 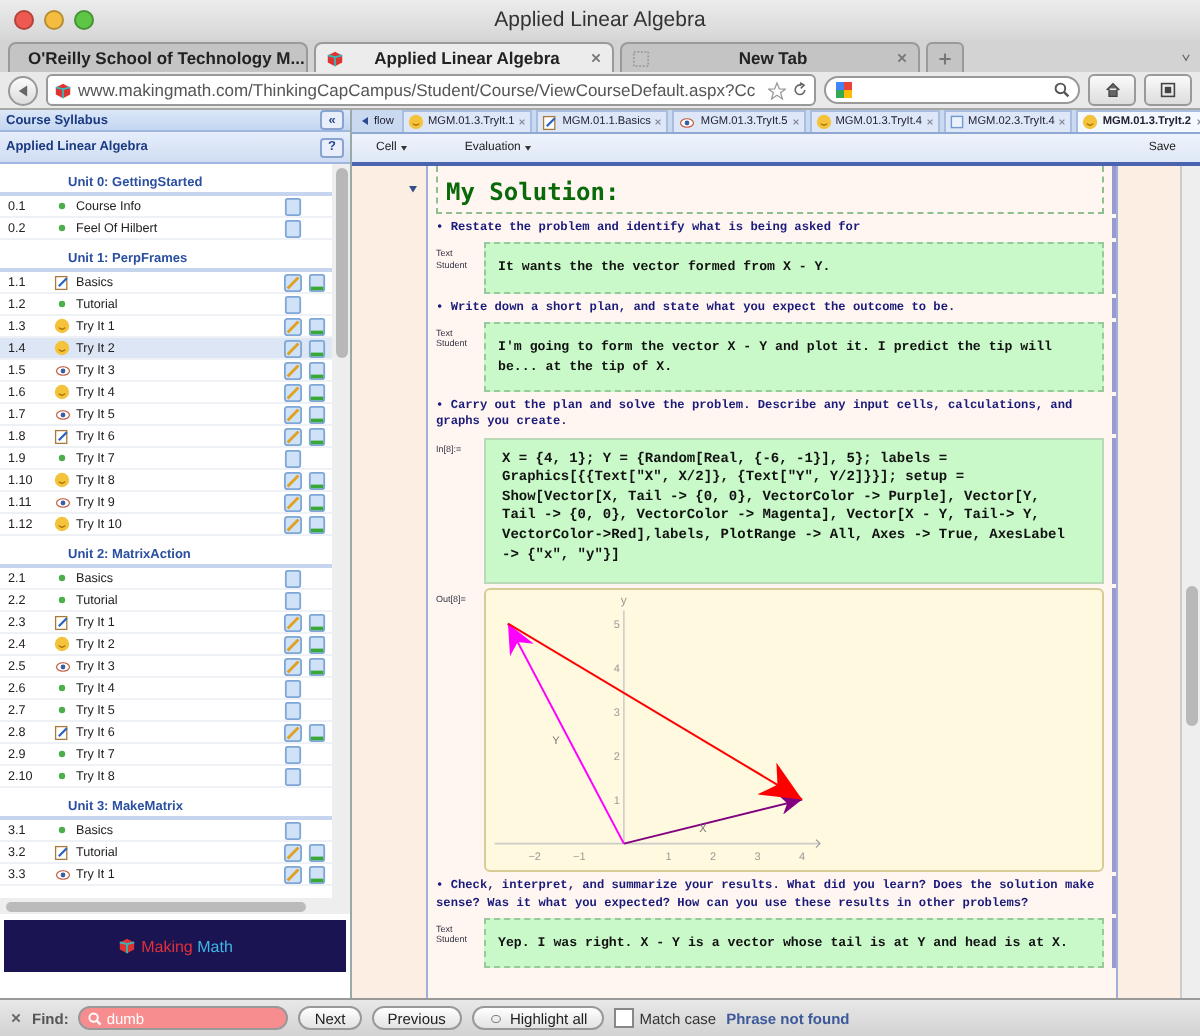 What do you see at coordinates (1186, 58) in the screenshot?
I see `chevron-down-icon` at bounding box center [1186, 58].